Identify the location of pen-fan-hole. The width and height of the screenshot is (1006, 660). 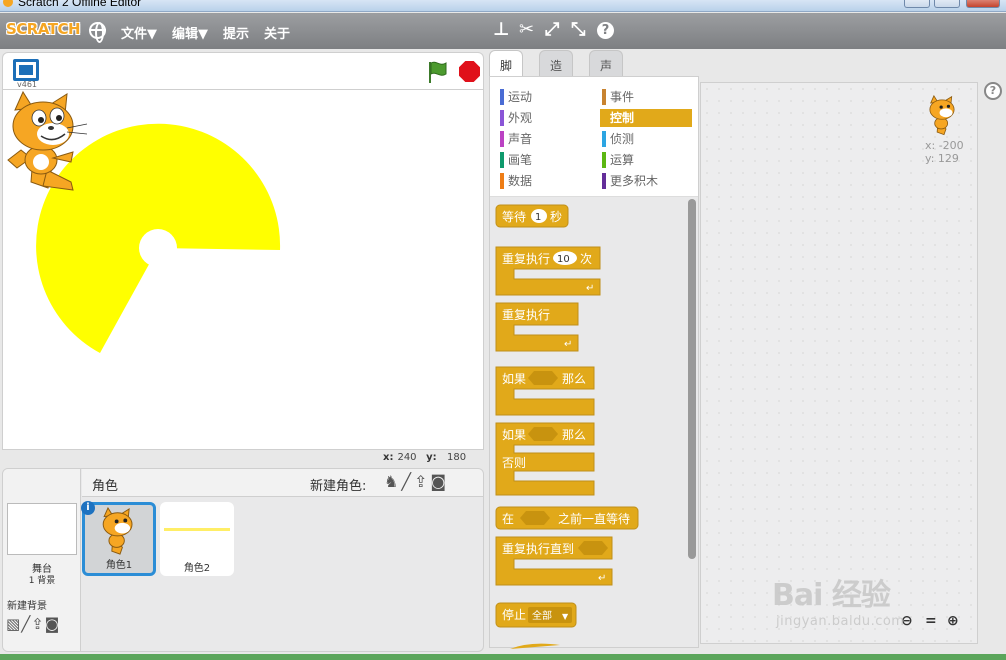
(158, 248).